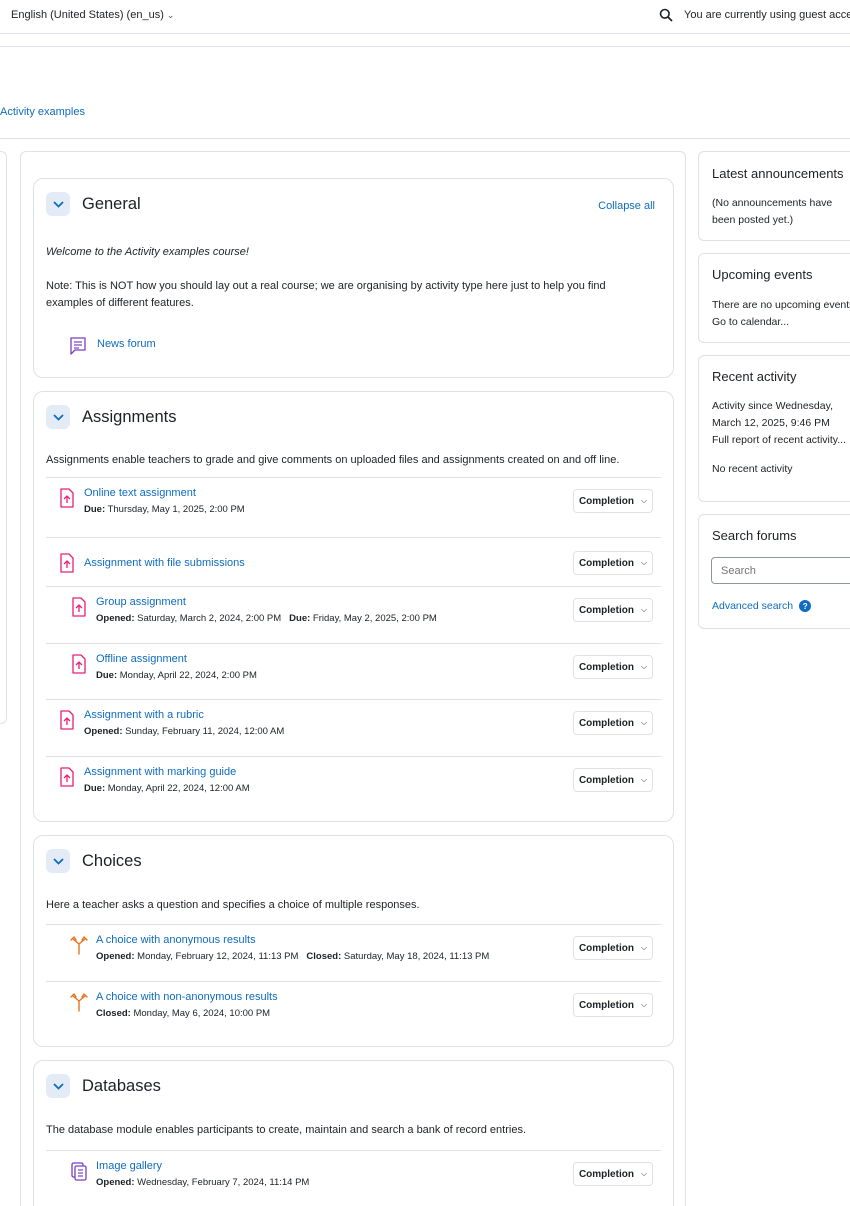 Image resolution: width=850 pixels, height=1206 pixels. Describe the element at coordinates (781, 305) in the screenshot. I see `events-text: There are no upcoming events` at that location.